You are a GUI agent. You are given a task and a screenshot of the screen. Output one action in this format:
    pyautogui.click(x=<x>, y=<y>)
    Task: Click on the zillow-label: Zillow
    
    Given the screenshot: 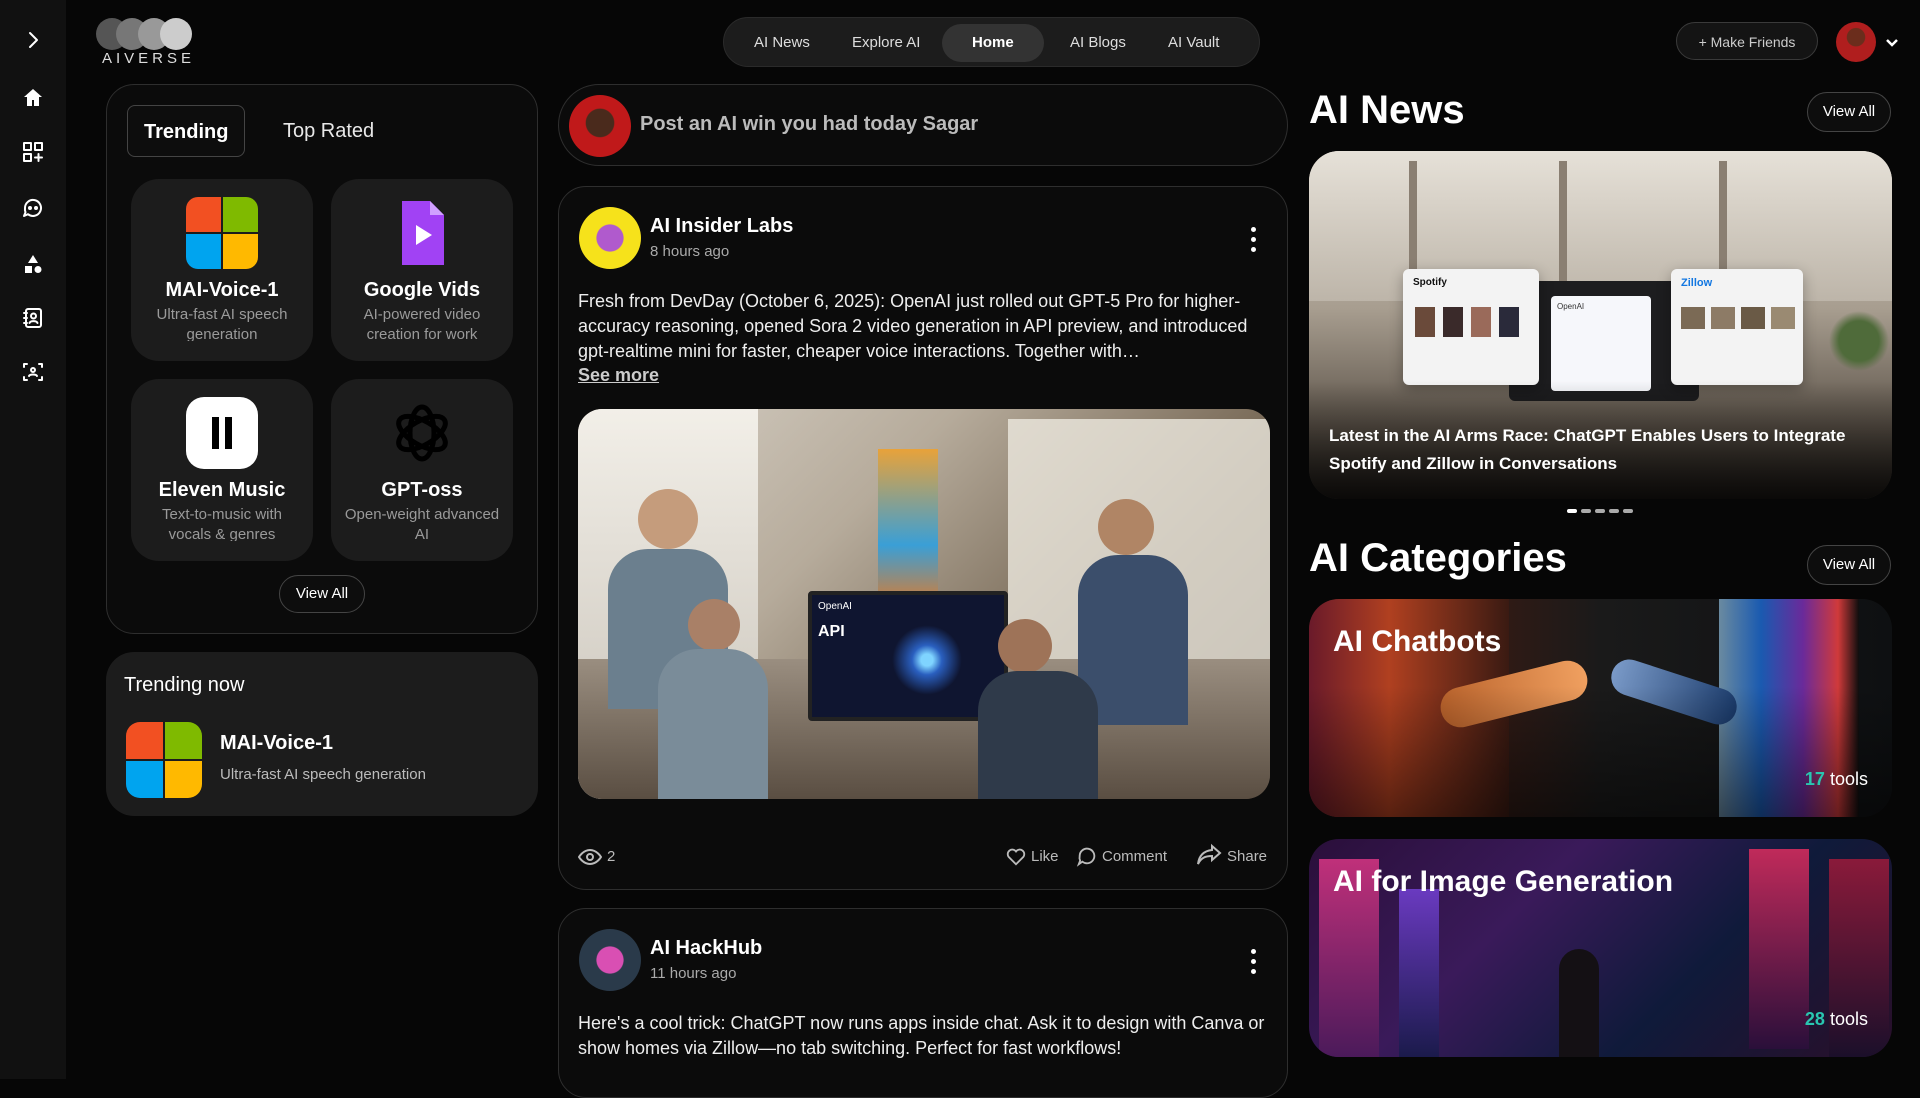 What is the action you would take?
    pyautogui.click(x=1697, y=283)
    